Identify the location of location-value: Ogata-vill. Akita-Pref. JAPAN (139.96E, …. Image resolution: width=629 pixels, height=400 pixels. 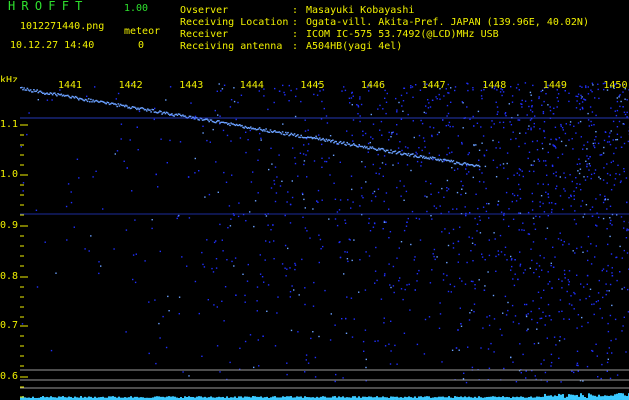
(447, 22).